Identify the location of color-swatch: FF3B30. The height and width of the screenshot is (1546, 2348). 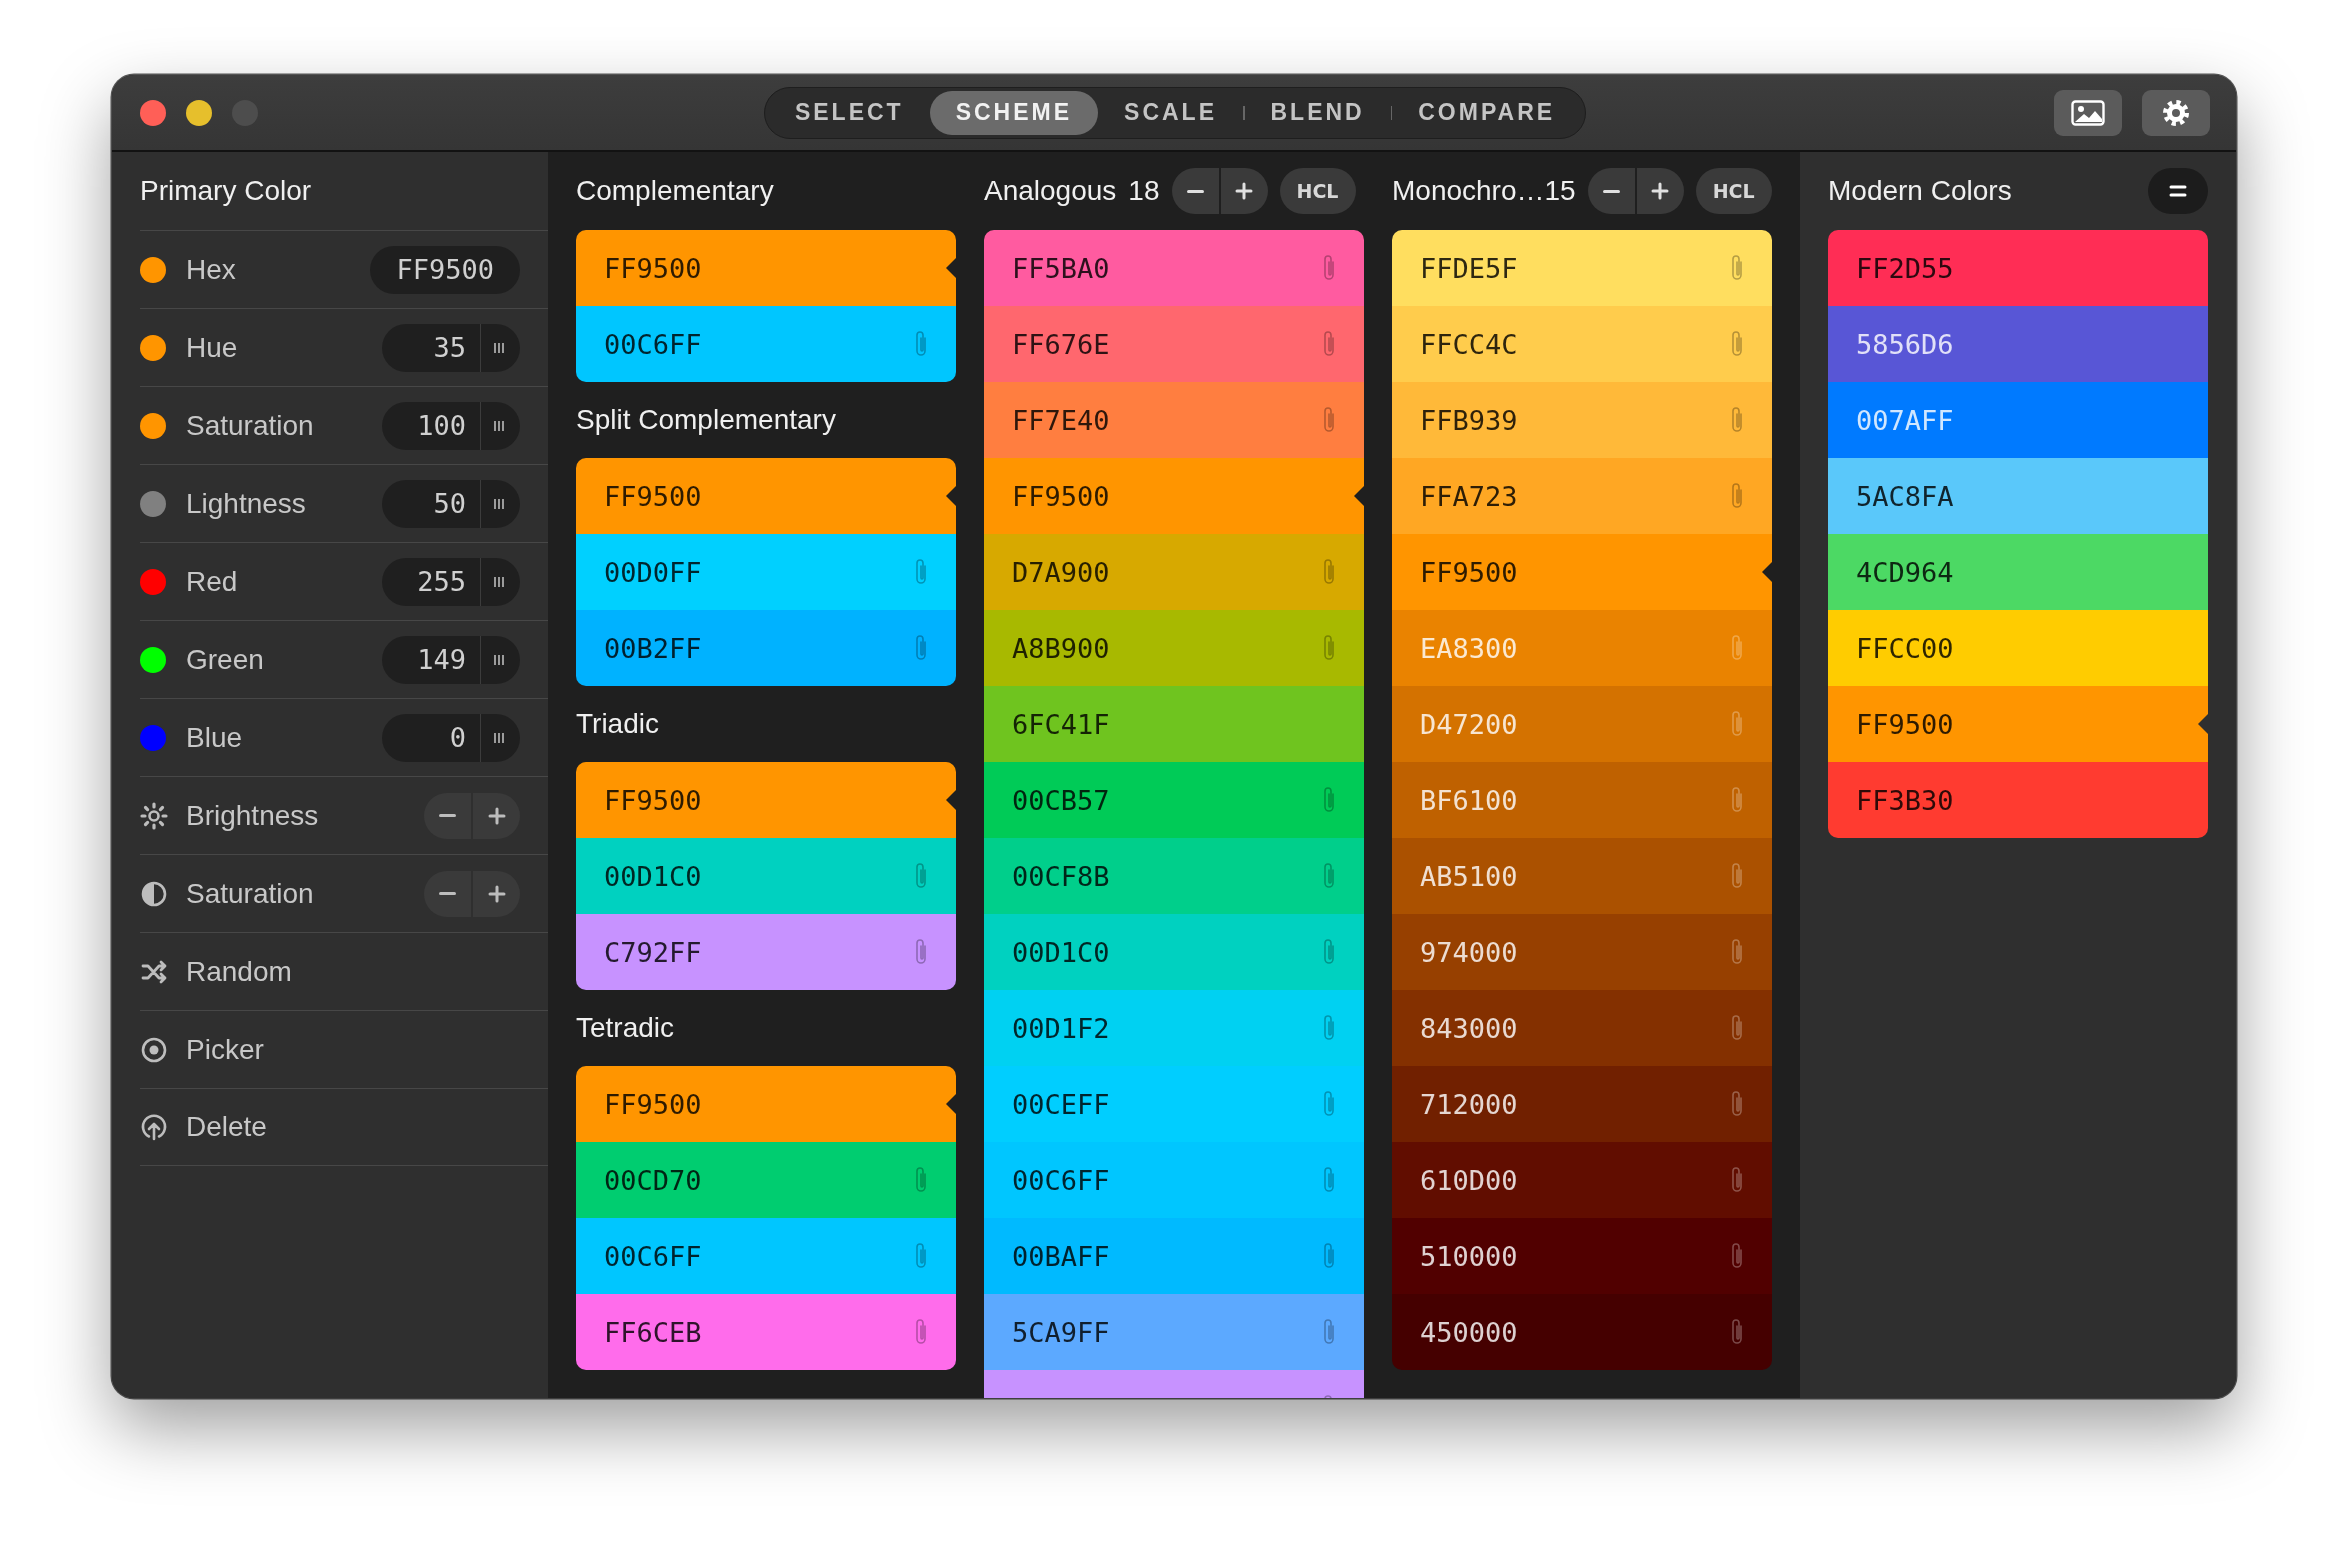
(2018, 800).